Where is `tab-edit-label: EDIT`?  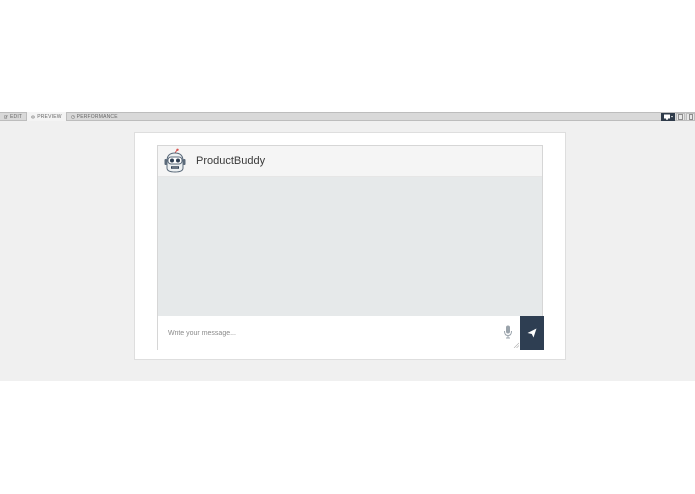 tab-edit-label: EDIT is located at coordinates (16, 116).